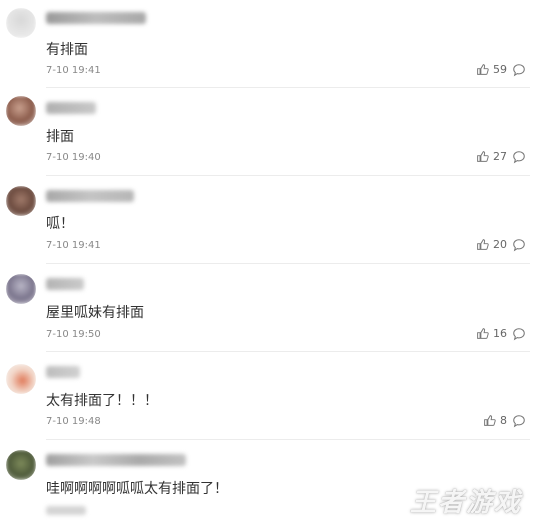 The width and height of the screenshot is (540, 525). What do you see at coordinates (500, 333) in the screenshot?
I see `like-count: 16` at bounding box center [500, 333].